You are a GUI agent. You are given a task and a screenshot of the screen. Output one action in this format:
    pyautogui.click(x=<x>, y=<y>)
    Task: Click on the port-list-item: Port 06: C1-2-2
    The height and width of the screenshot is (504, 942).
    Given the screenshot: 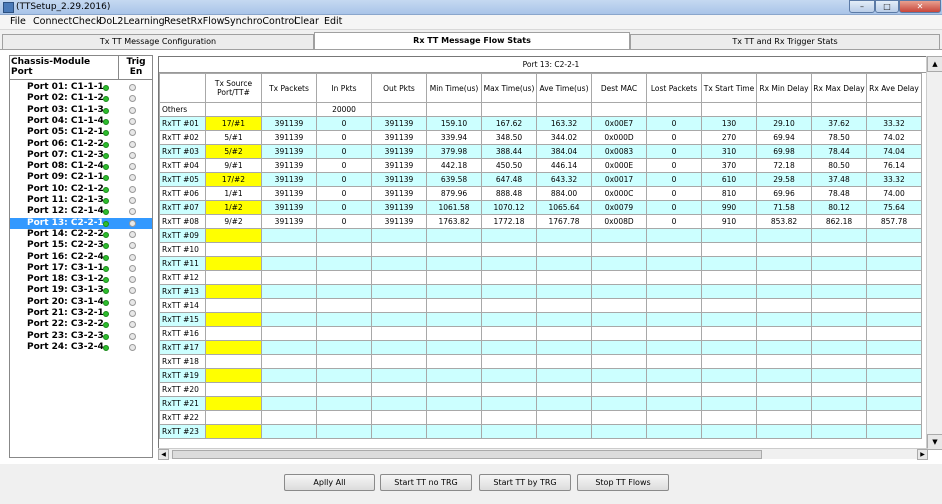 What is the action you would take?
    pyautogui.click(x=81, y=144)
    